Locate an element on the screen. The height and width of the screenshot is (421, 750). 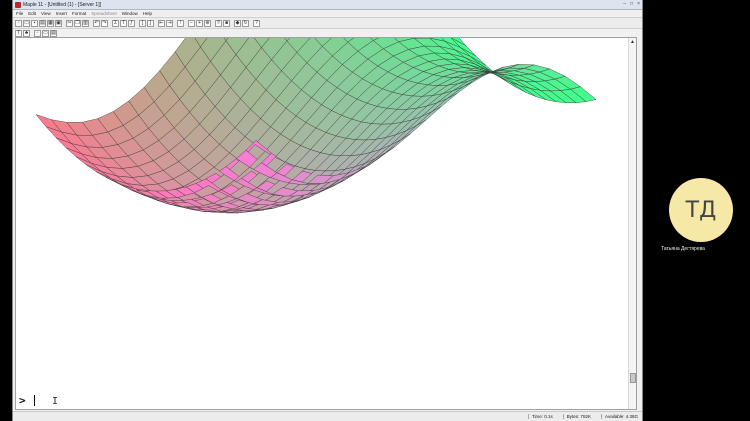
avatar-initials: ТД is located at coordinates (701, 210).